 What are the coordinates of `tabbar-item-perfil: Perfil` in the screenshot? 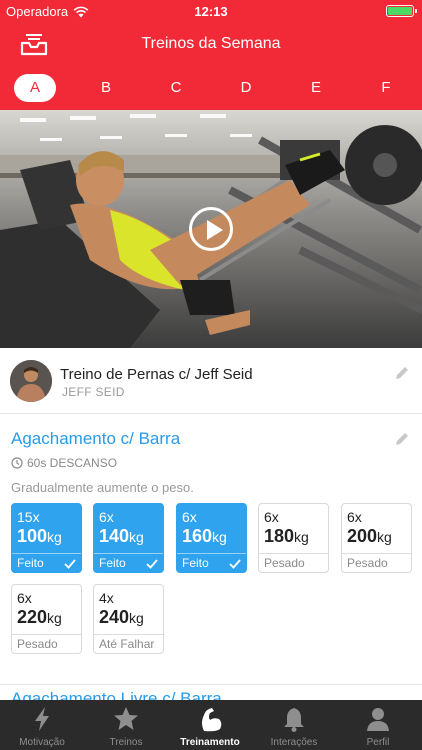 It's located at (378, 725).